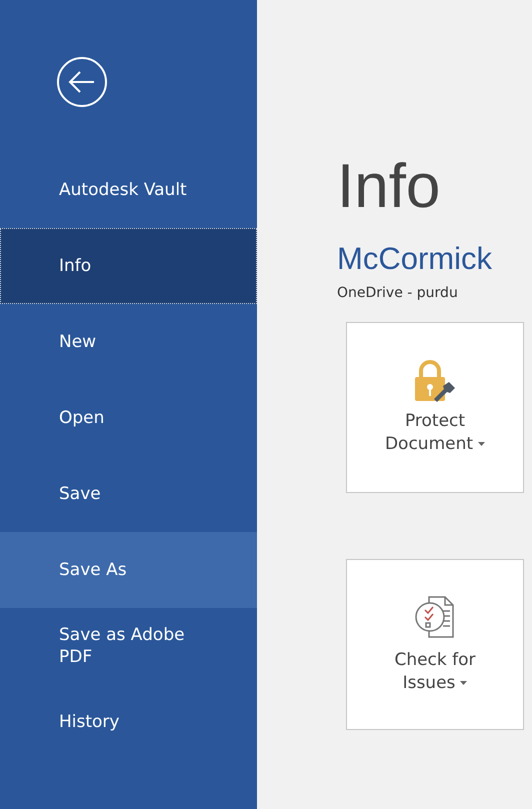 This screenshot has height=809, width=532. I want to click on action-button: Check for Issues, so click(435, 644).